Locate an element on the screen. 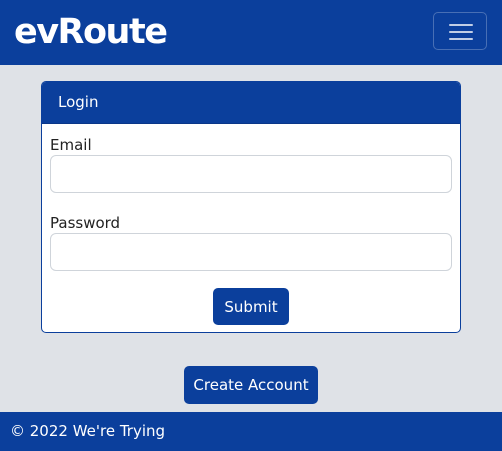 This screenshot has width=502, height=451. navbar: evRoute is located at coordinates (251, 32).